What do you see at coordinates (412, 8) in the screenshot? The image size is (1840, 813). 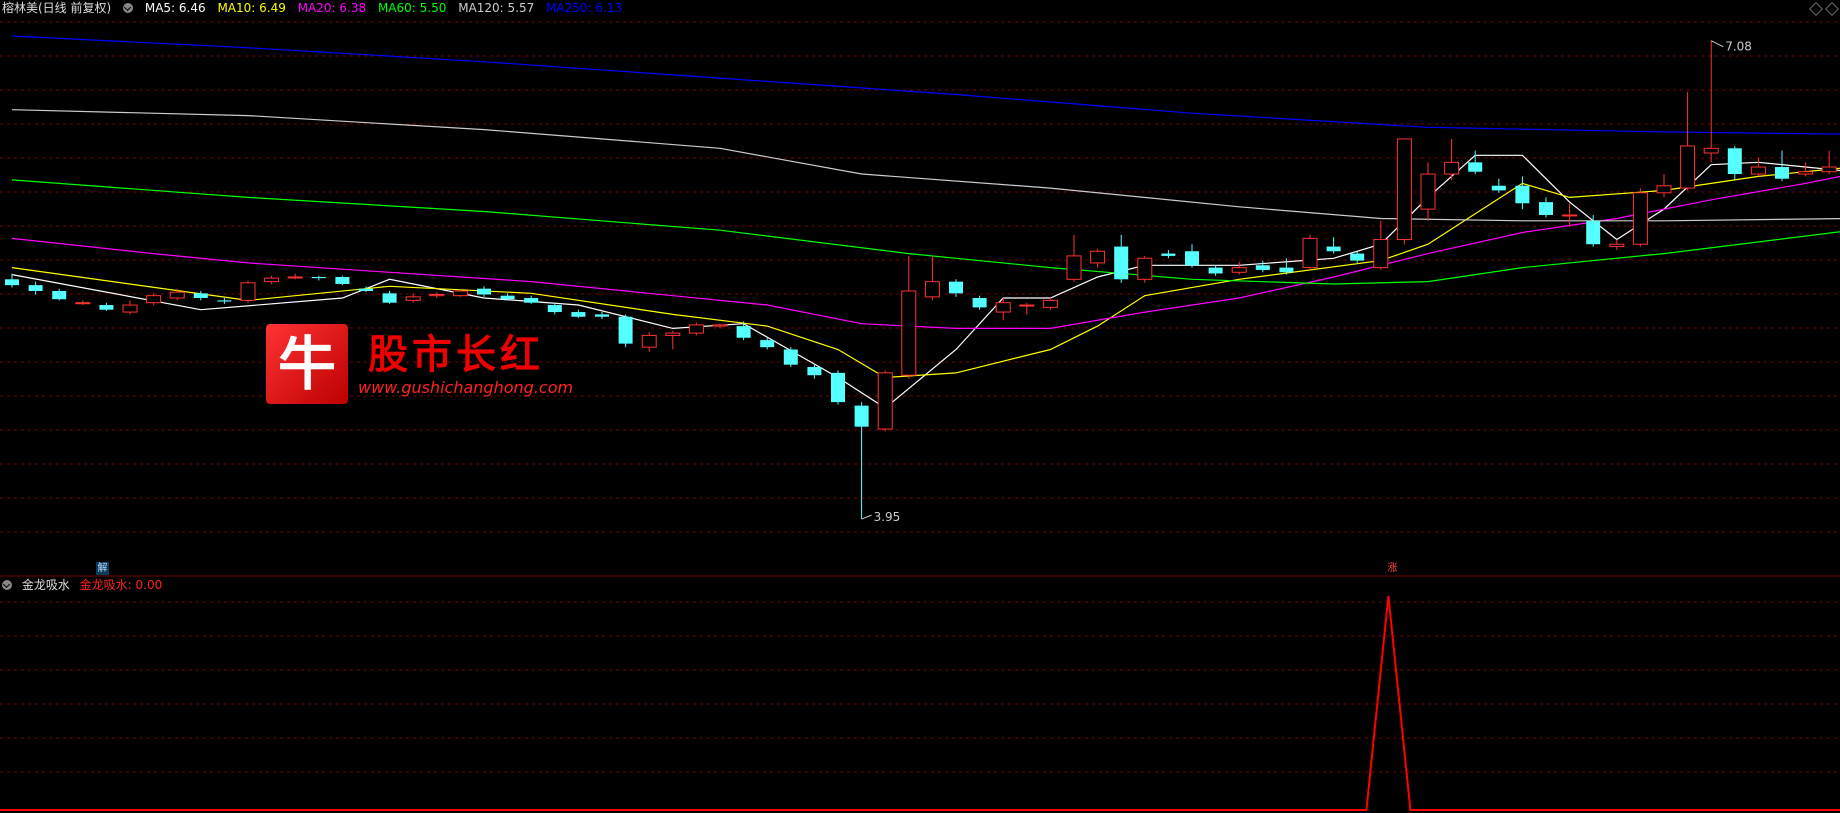 I see `ma60-label: MA60: 5.50` at bounding box center [412, 8].